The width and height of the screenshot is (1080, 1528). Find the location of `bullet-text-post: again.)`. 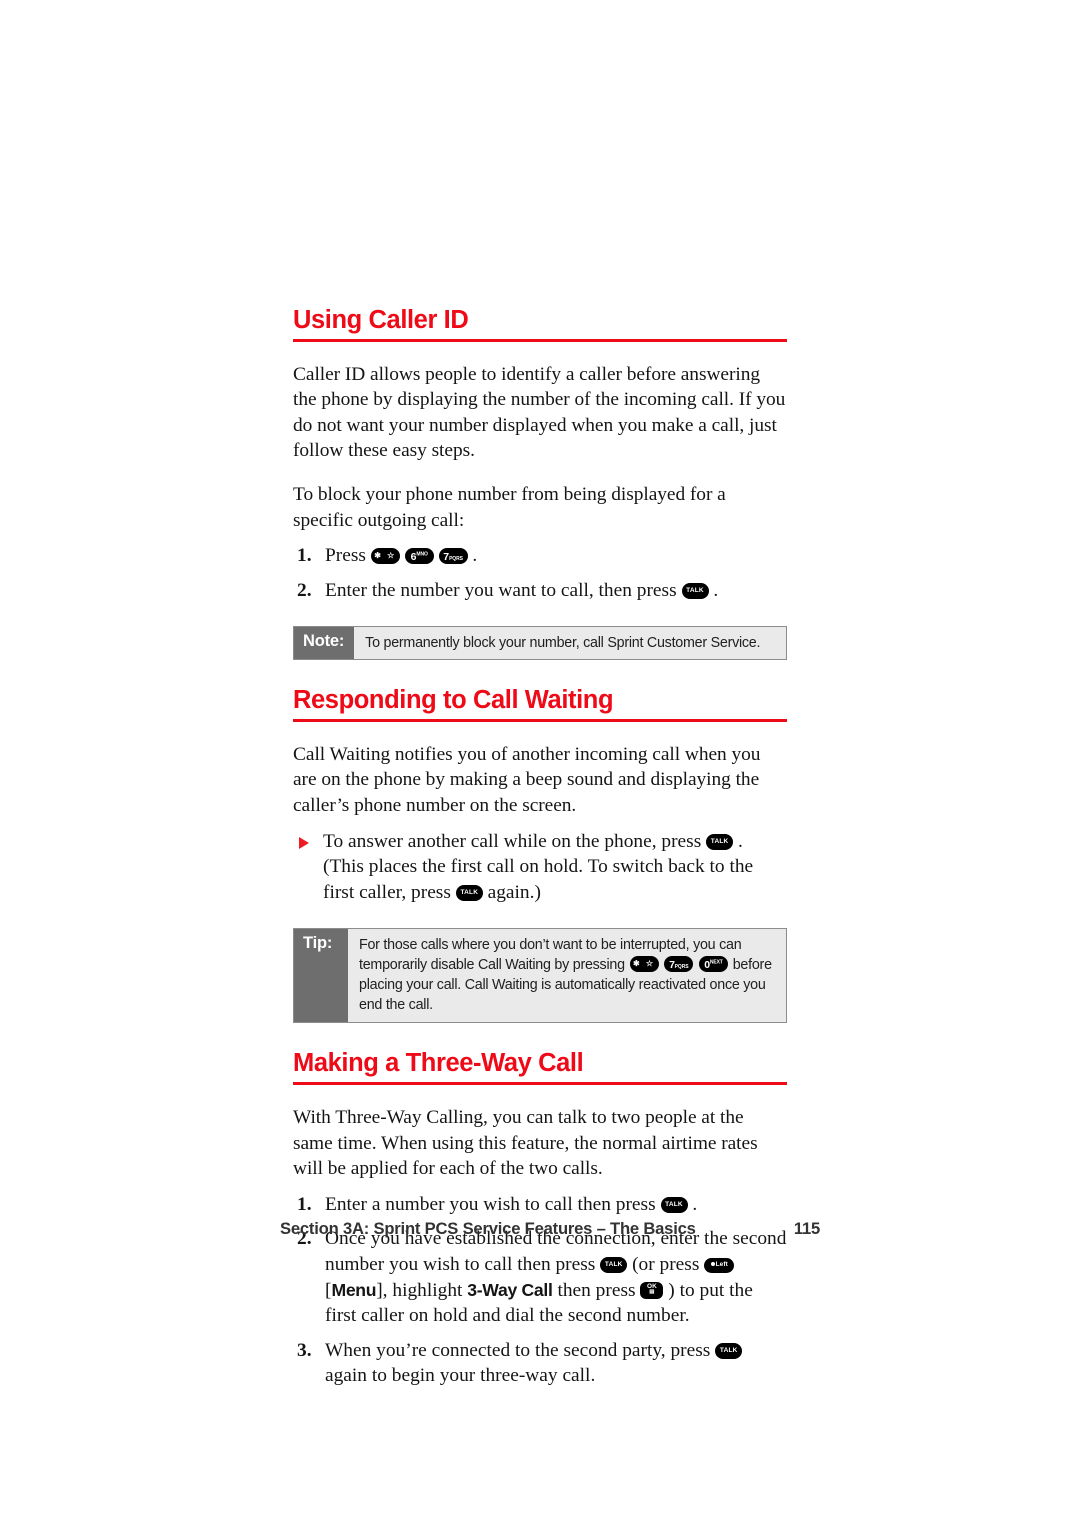

bullet-text-post: again.) is located at coordinates (514, 892).